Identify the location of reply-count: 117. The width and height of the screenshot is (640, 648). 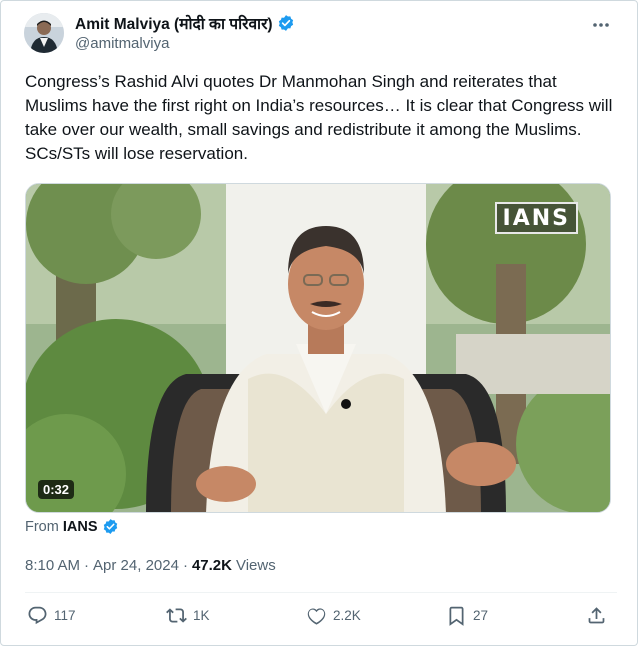
(65, 615).